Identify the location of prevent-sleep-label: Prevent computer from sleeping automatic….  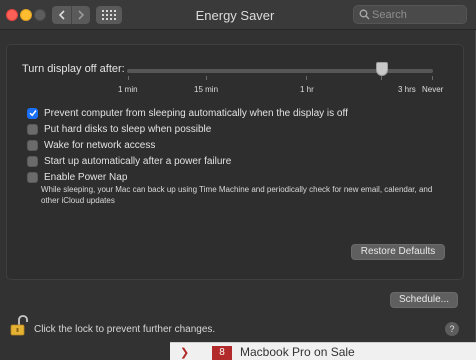
(196, 113).